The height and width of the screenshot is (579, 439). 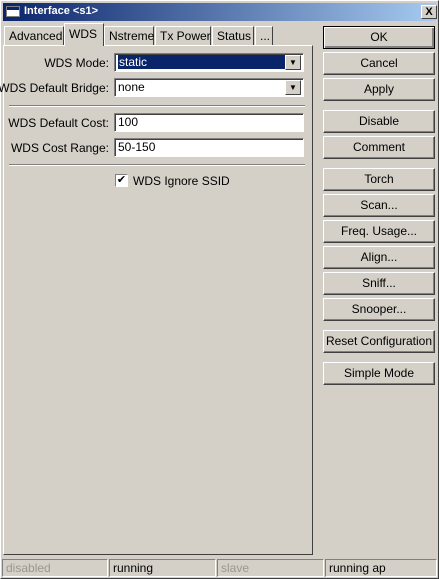 What do you see at coordinates (61, 11) in the screenshot?
I see `window-title: Interface <s1>` at bounding box center [61, 11].